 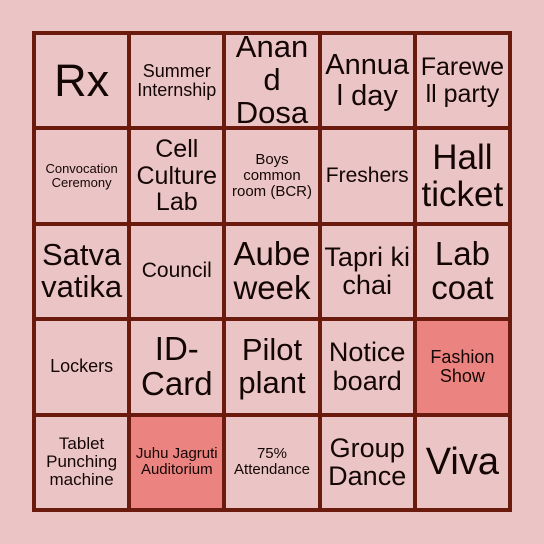 I want to click on bingo-cell-label: Farewell party, so click(x=462, y=80).